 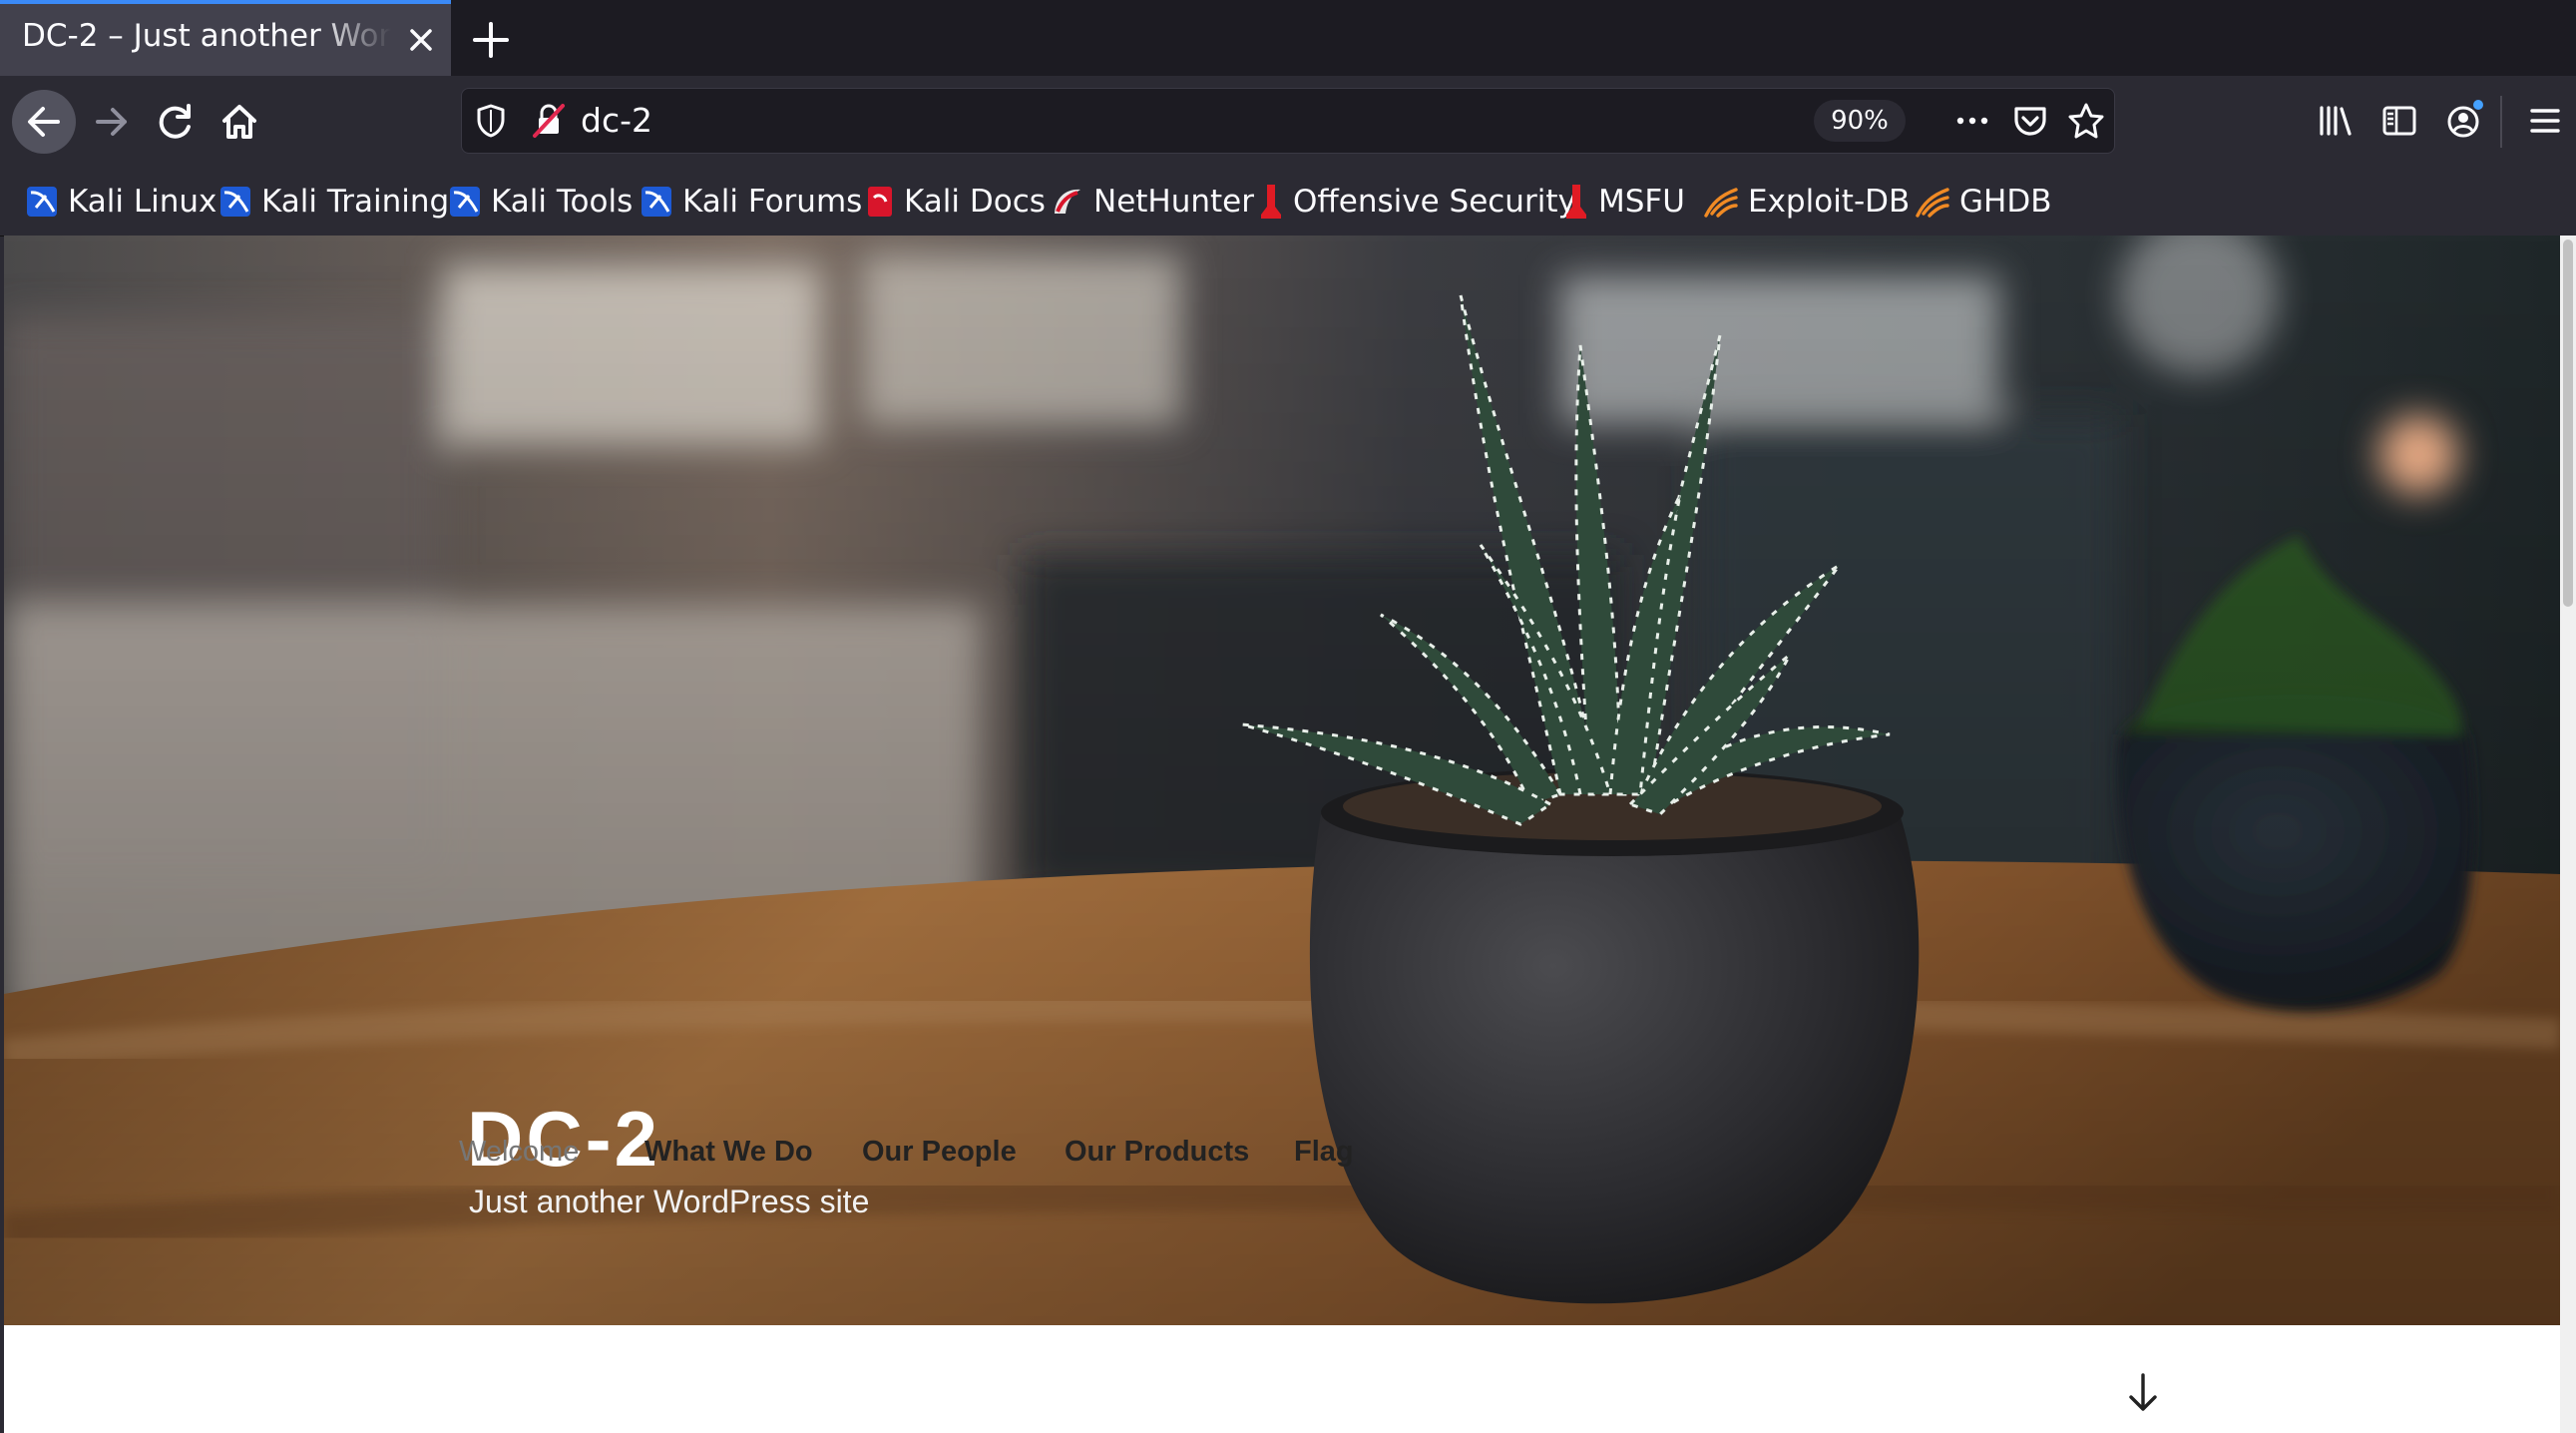 What do you see at coordinates (562, 202) in the screenshot?
I see `bookmark-label: Kali Tools` at bounding box center [562, 202].